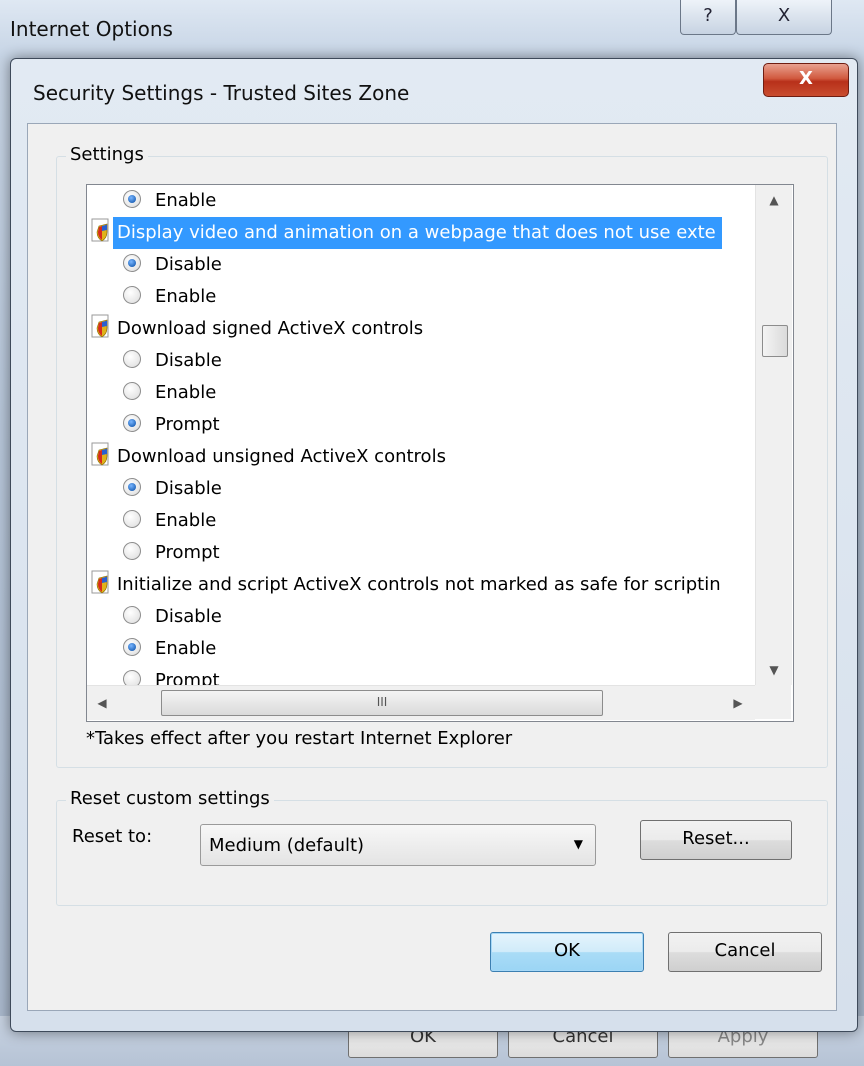 The height and width of the screenshot is (1066, 864). Describe the element at coordinates (745, 952) in the screenshot. I see `cancel-button: Cancel` at that location.